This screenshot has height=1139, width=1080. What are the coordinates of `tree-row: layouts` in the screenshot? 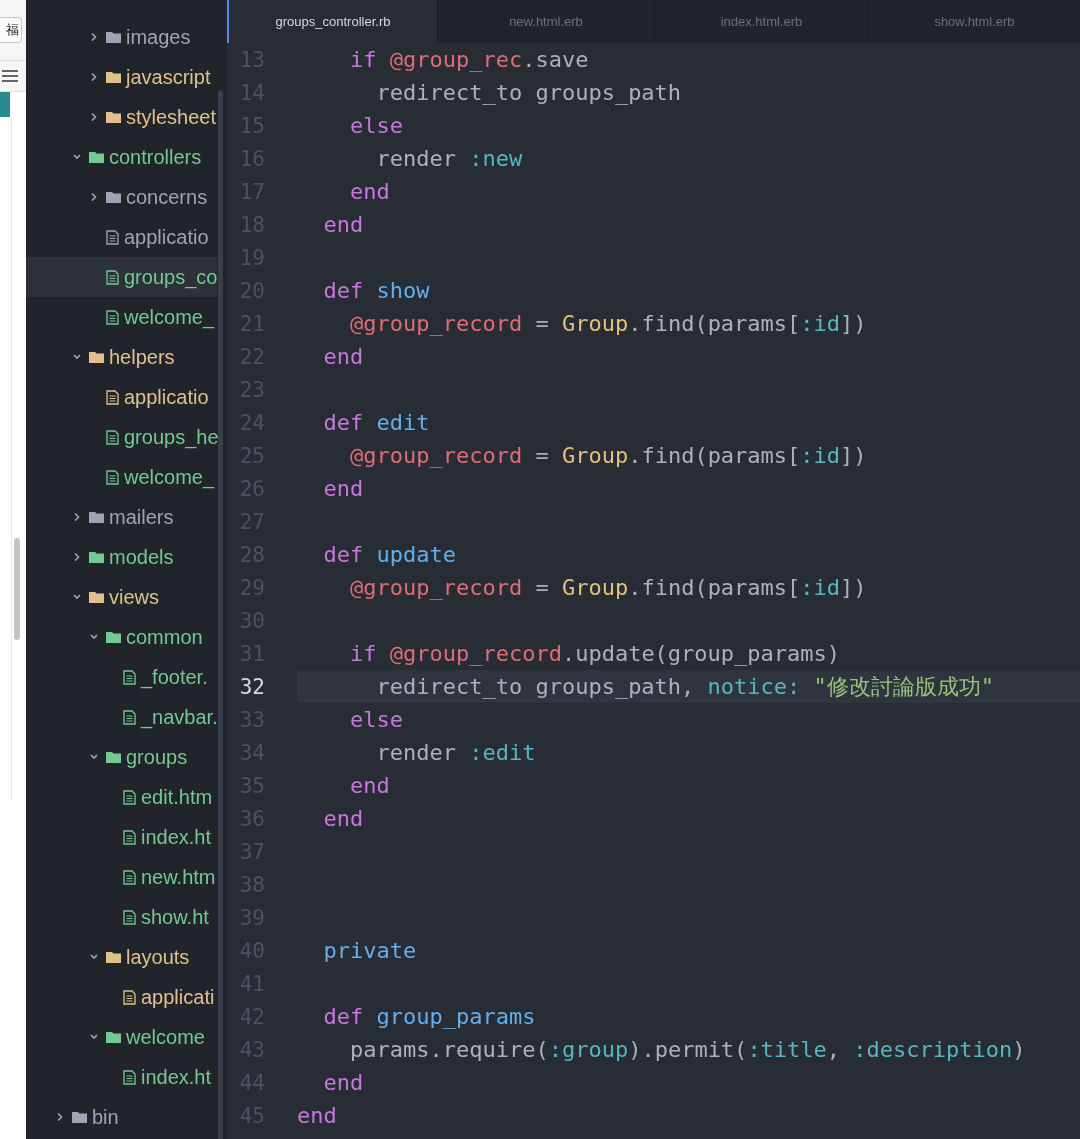 It's located at (121, 957).